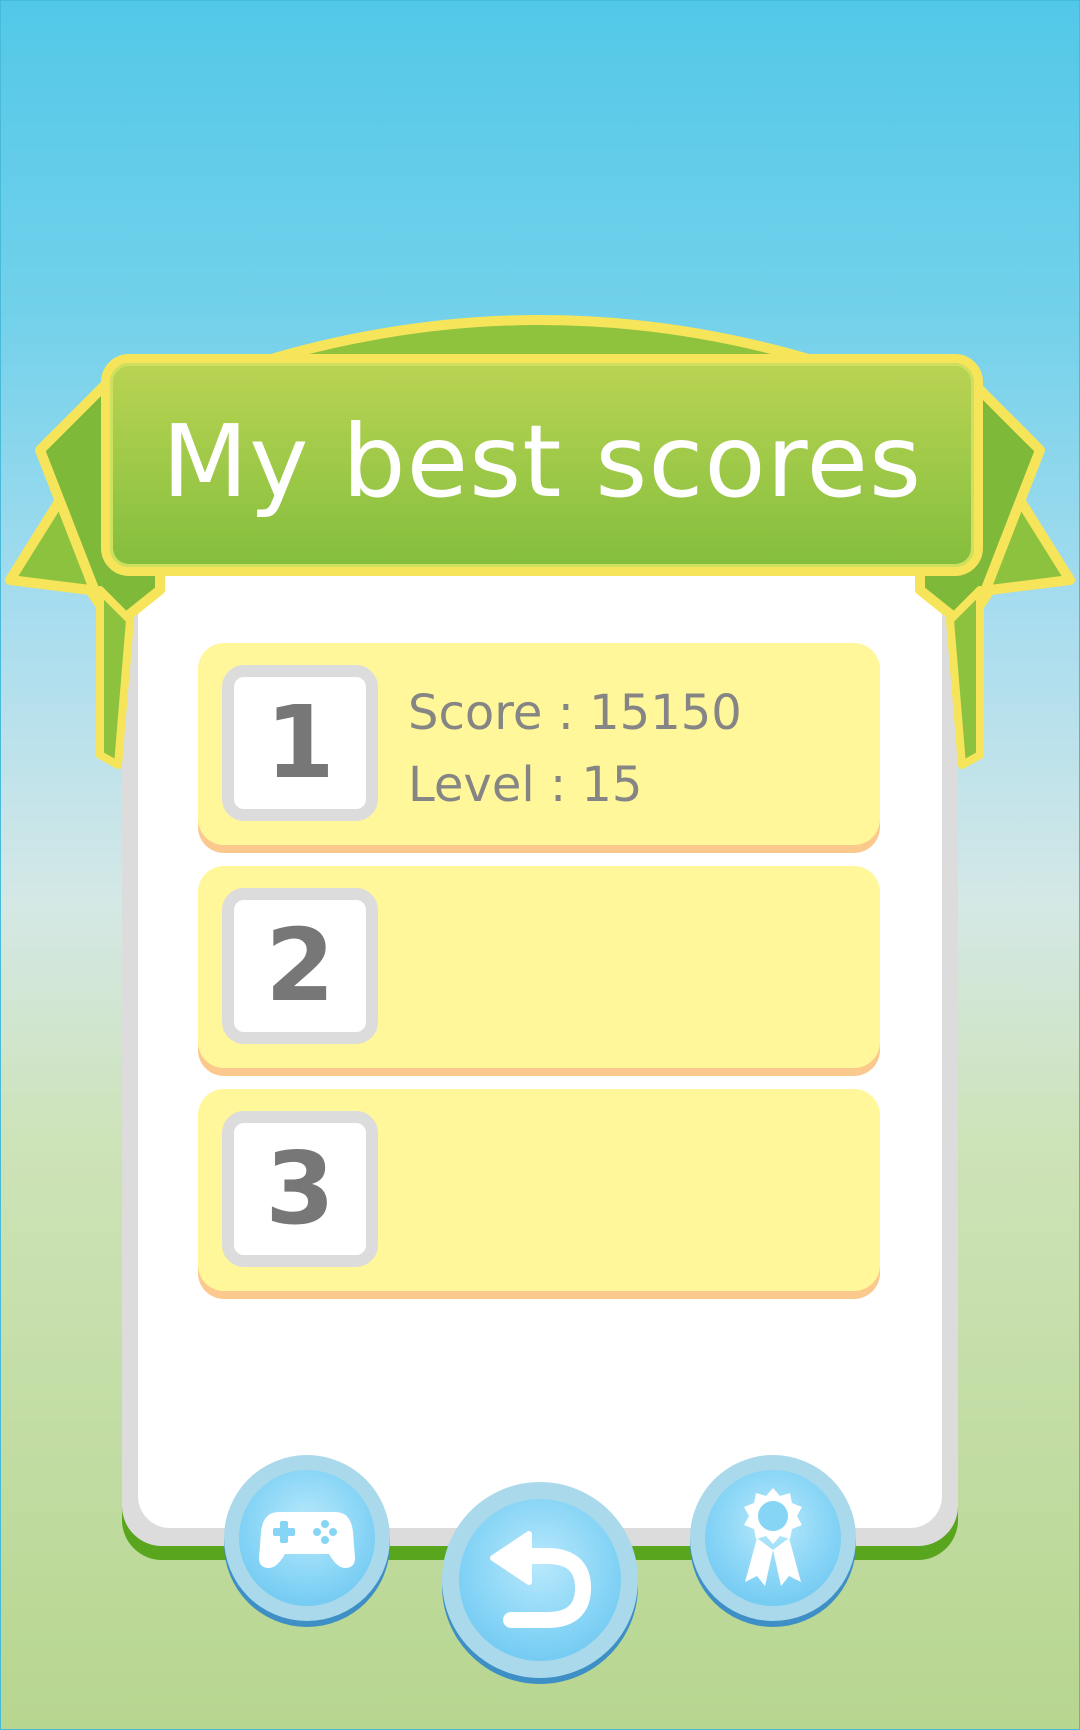  I want to click on level-value: Level : 15, so click(525, 785).